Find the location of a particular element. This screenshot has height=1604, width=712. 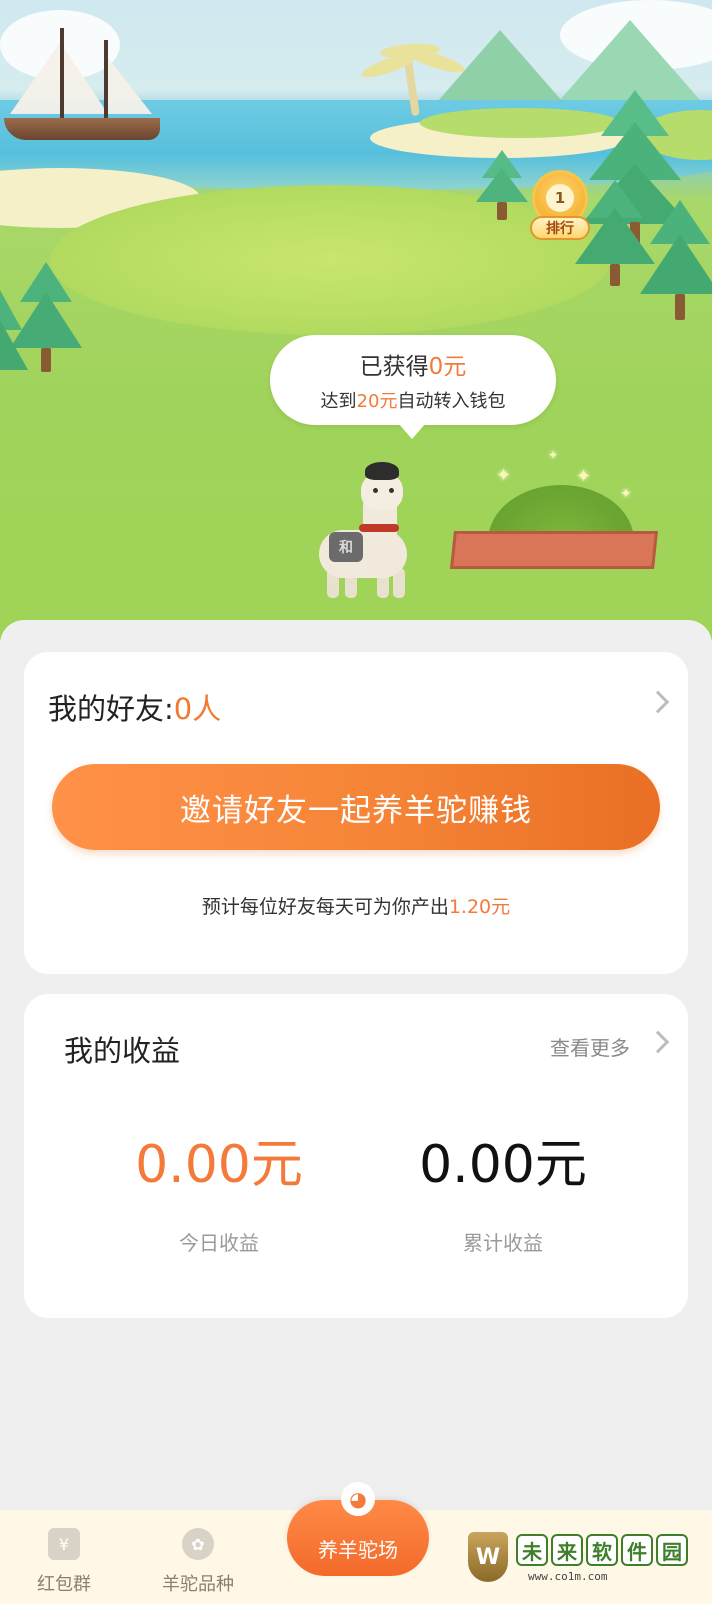

earned-amount: 0元 is located at coordinates (447, 367).